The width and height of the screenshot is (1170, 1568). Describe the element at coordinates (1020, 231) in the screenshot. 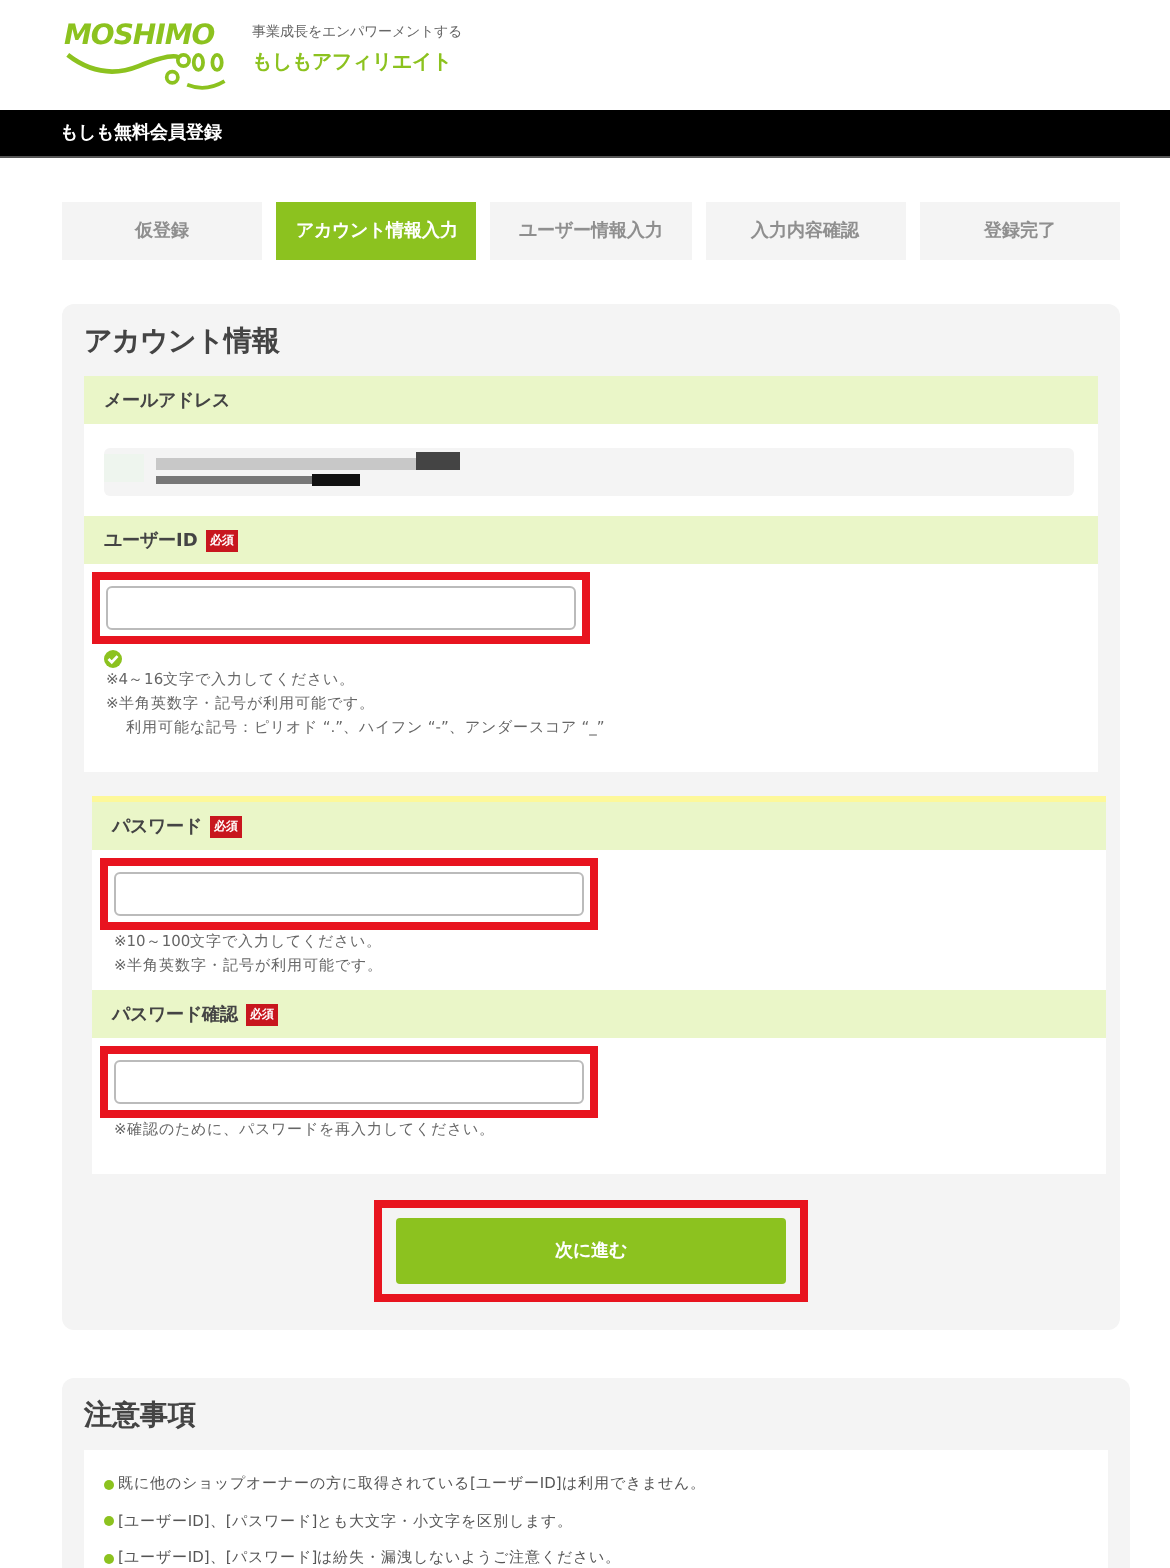

I see `progress-step: 登録完了` at that location.